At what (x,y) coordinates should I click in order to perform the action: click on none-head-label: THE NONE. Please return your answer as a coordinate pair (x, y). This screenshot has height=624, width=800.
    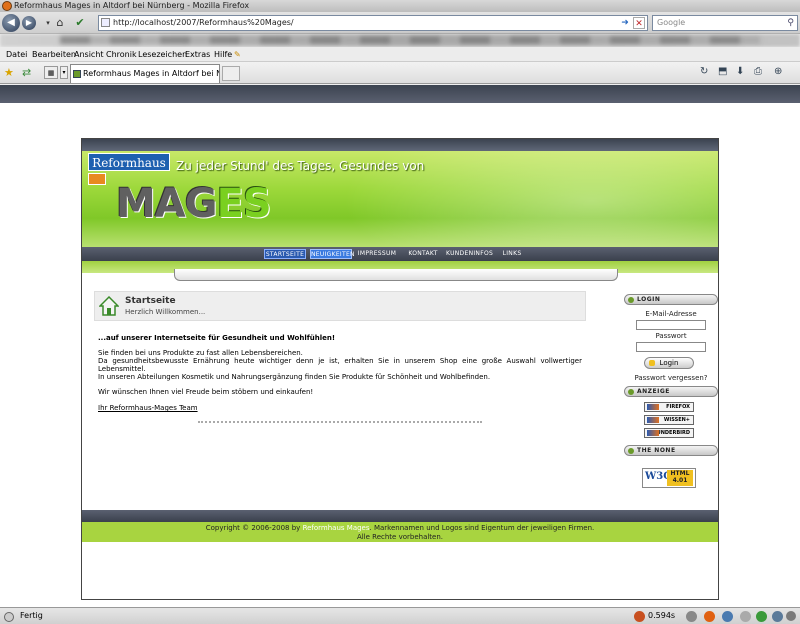
    Looking at the image, I should click on (656, 450).